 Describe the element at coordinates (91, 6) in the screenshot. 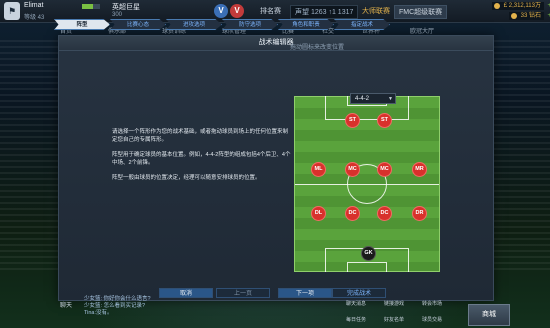

I see `level-progress-bar` at that location.